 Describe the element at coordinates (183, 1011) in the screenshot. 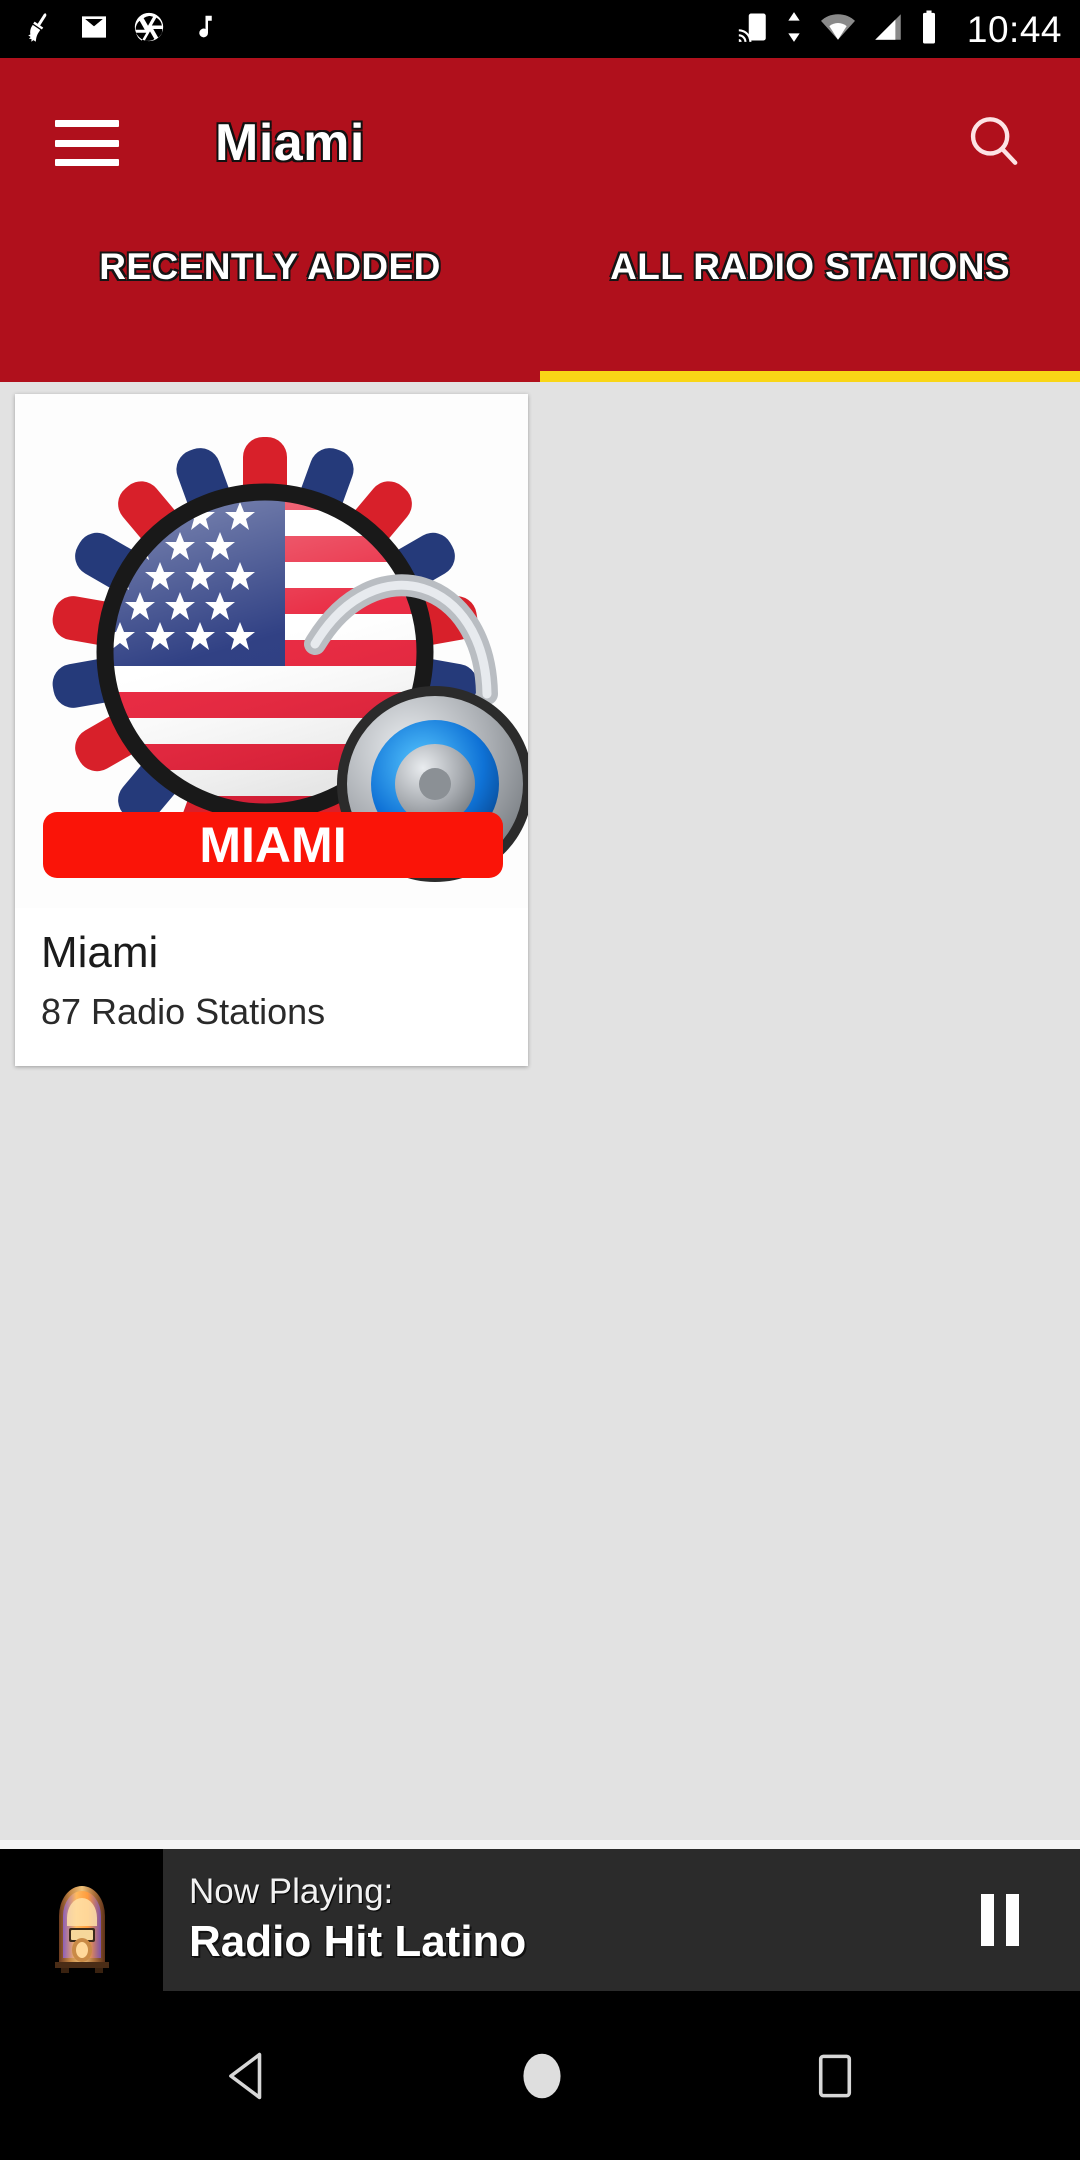

I see `card-subtitle: 87 Radio Stations` at that location.